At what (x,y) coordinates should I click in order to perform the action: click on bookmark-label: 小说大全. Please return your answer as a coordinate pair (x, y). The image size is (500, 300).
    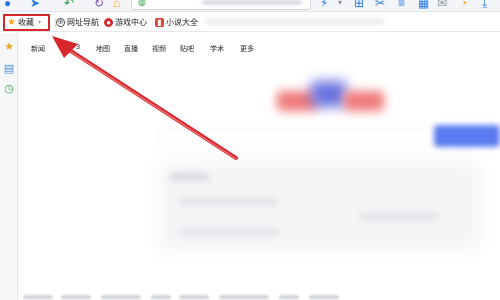
    Looking at the image, I should click on (182, 22).